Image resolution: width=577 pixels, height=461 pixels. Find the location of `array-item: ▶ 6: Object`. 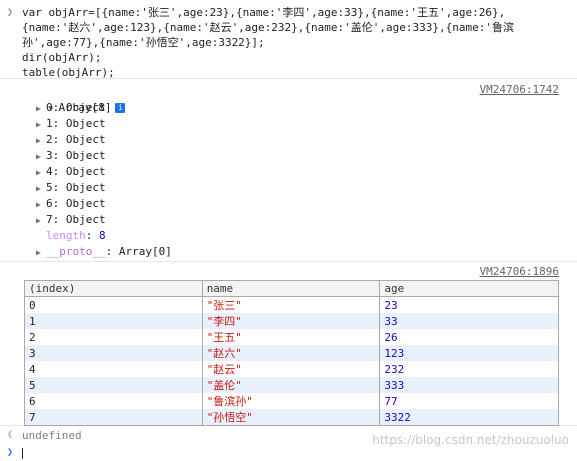

array-item: ▶ 6: Object is located at coordinates (71, 204).